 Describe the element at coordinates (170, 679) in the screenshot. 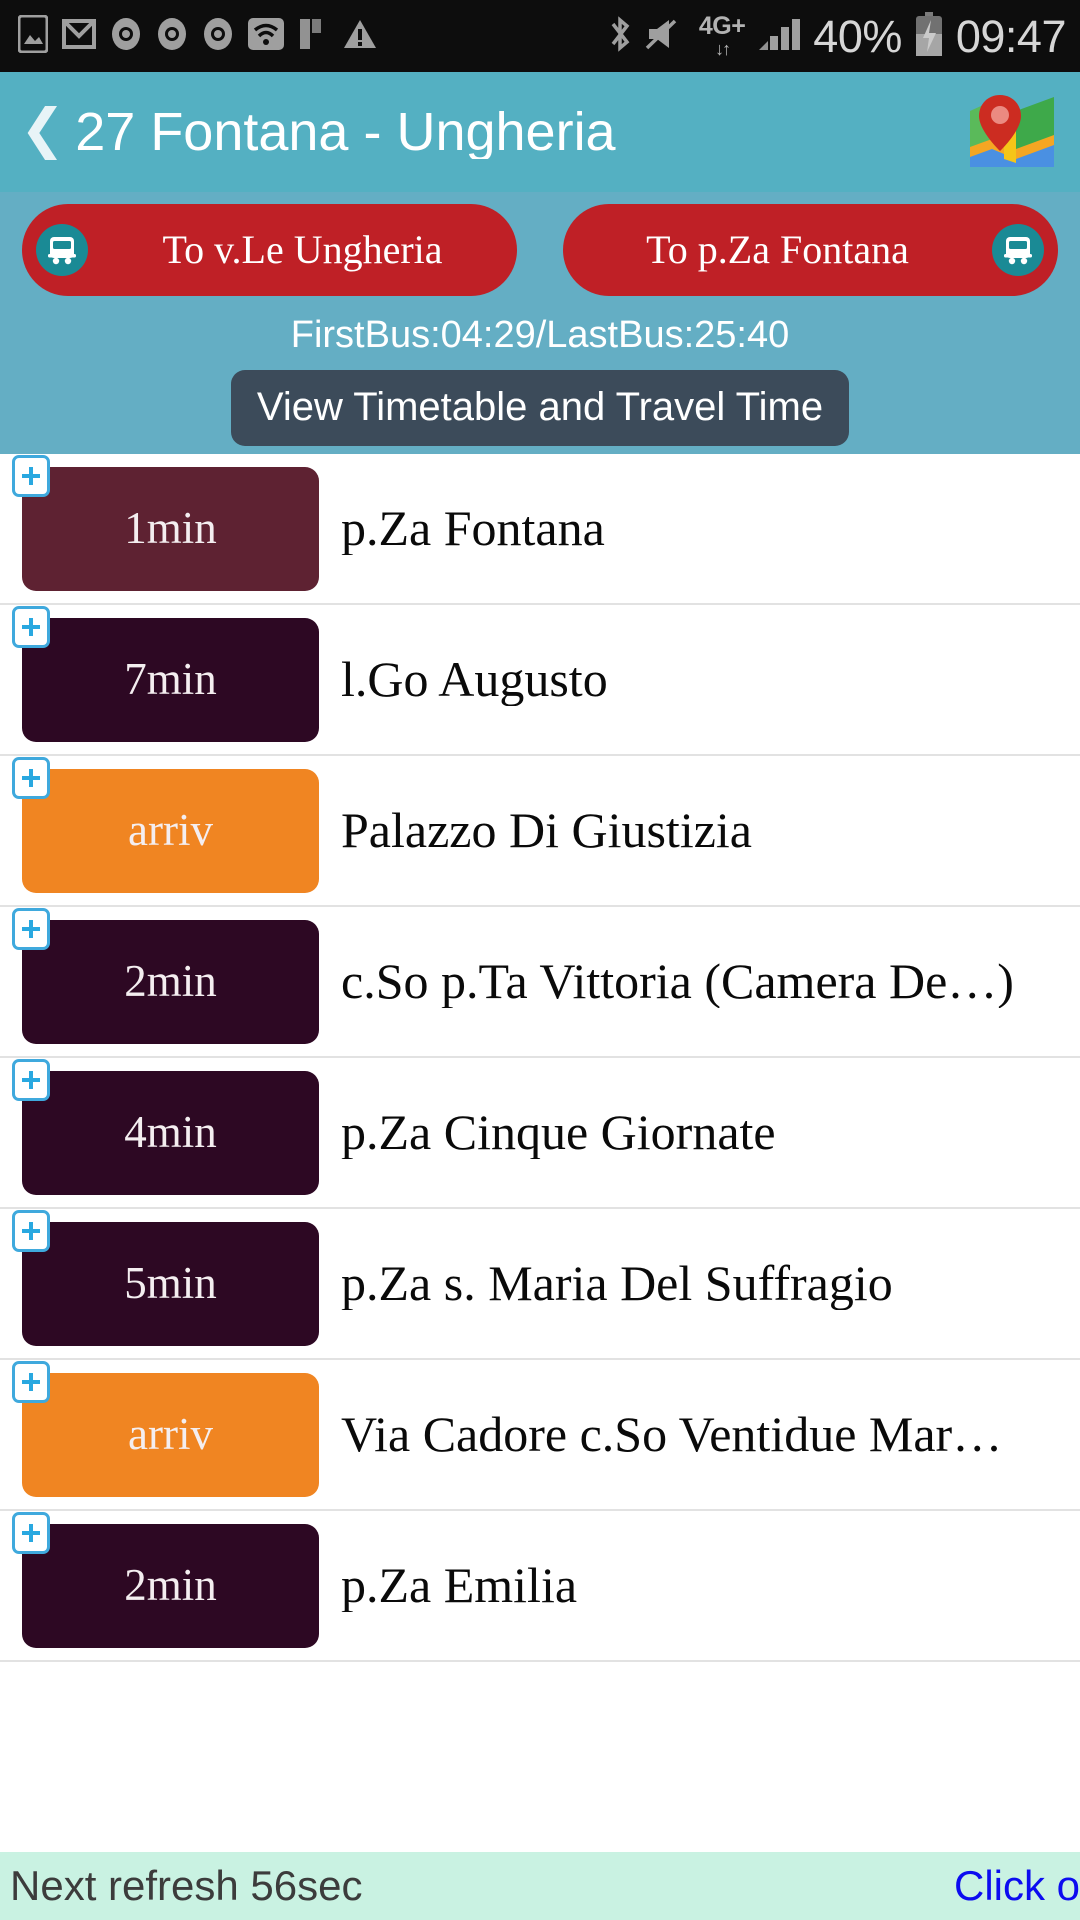

I see `eta-badge: 7min` at that location.